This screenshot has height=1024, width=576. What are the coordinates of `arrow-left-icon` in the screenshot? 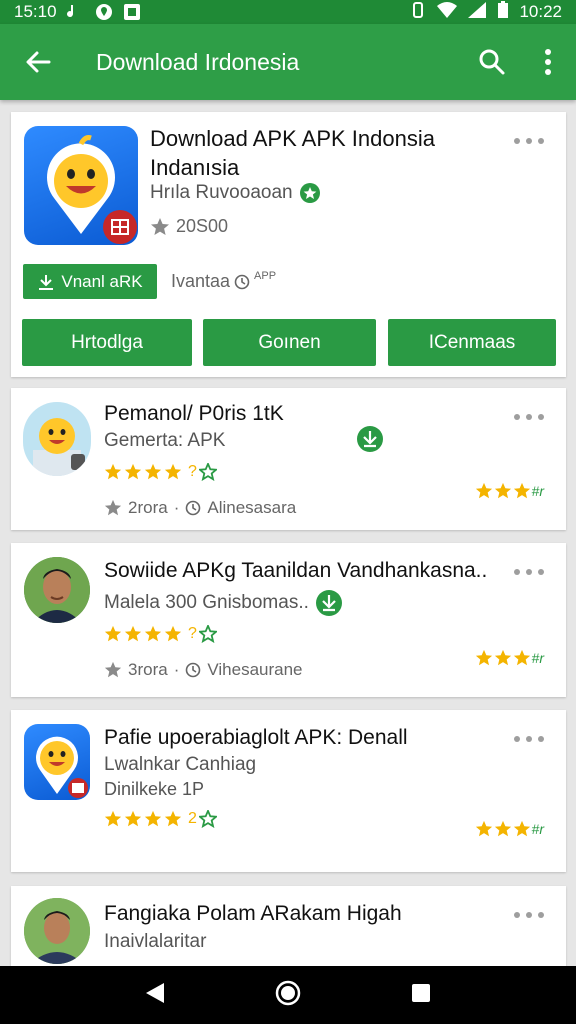 It's located at (38, 62).